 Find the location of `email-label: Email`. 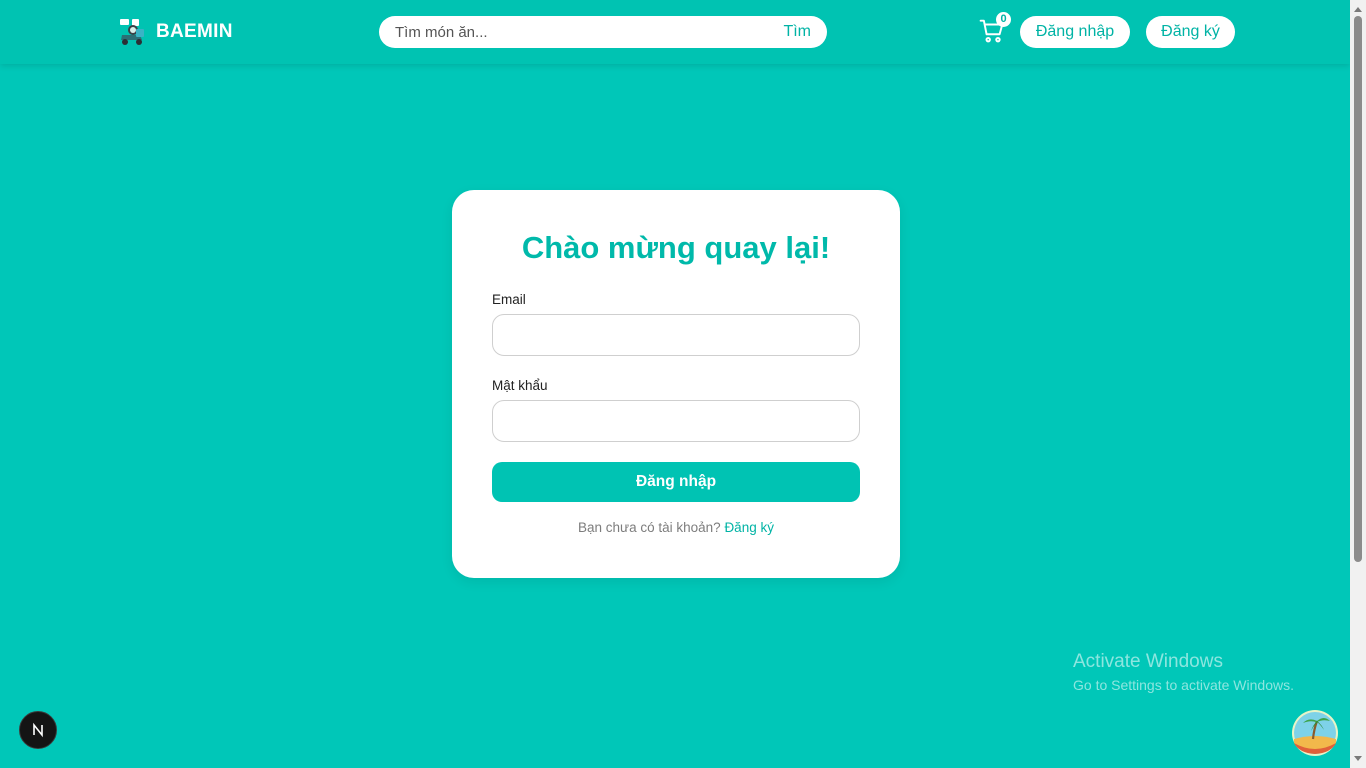

email-label: Email is located at coordinates (509, 299).